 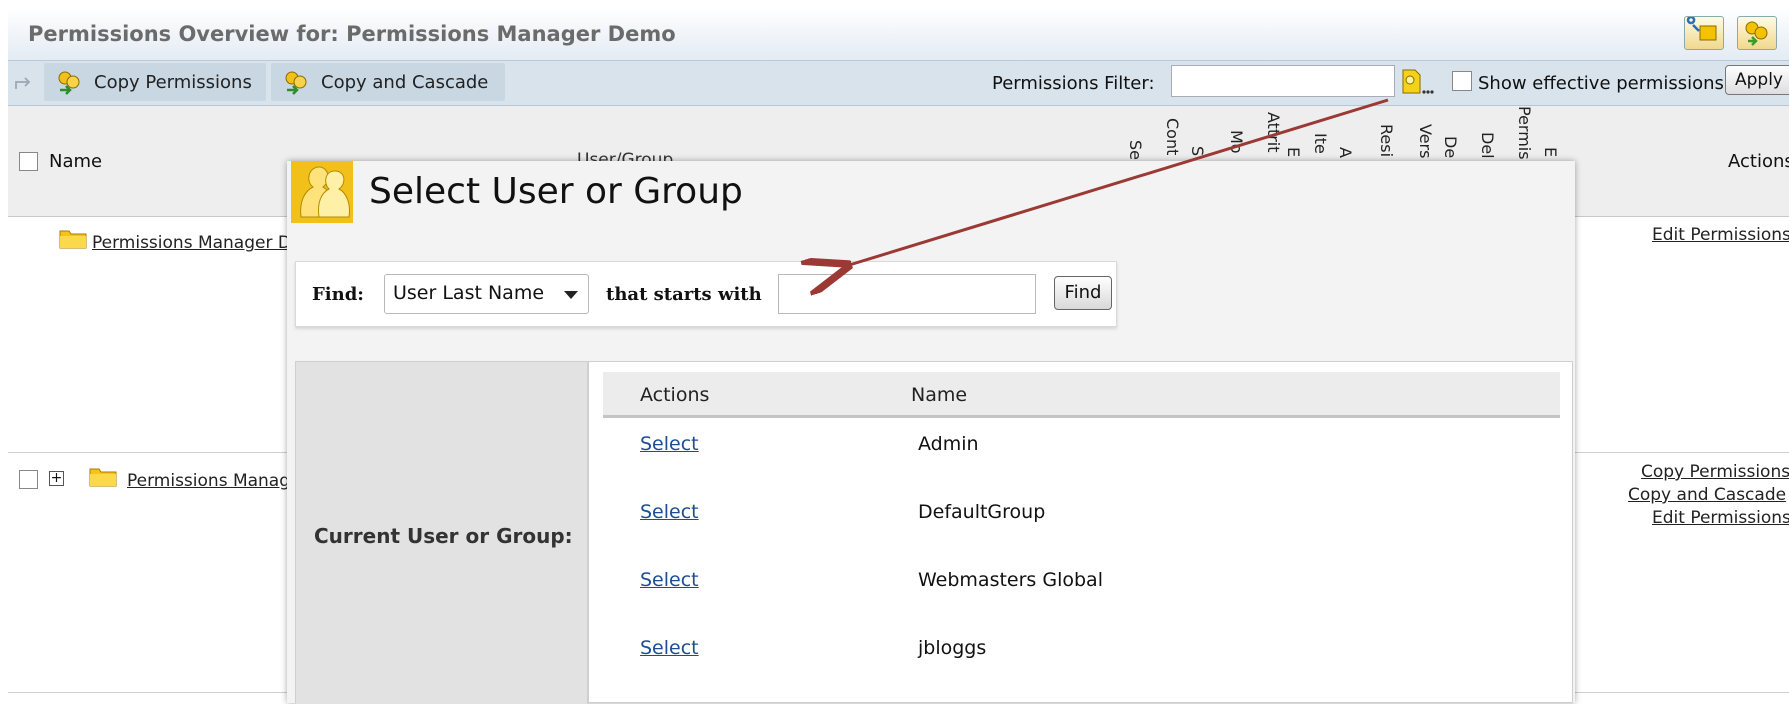 What do you see at coordinates (1417, 82) in the screenshot?
I see `filter-picker-icon` at bounding box center [1417, 82].